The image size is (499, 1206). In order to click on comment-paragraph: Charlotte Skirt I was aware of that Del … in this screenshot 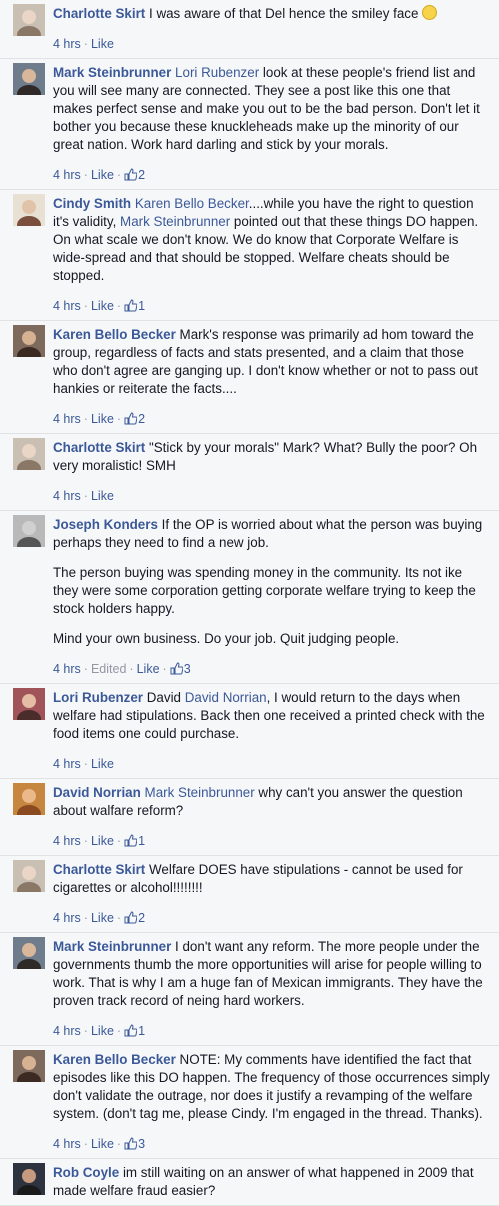, I will do `click(272, 14)`.